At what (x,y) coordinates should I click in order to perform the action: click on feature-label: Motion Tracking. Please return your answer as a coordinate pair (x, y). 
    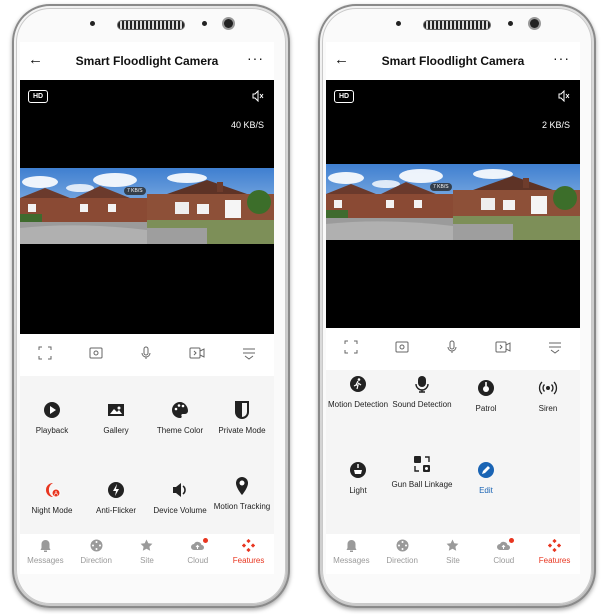
    Looking at the image, I should click on (242, 506).